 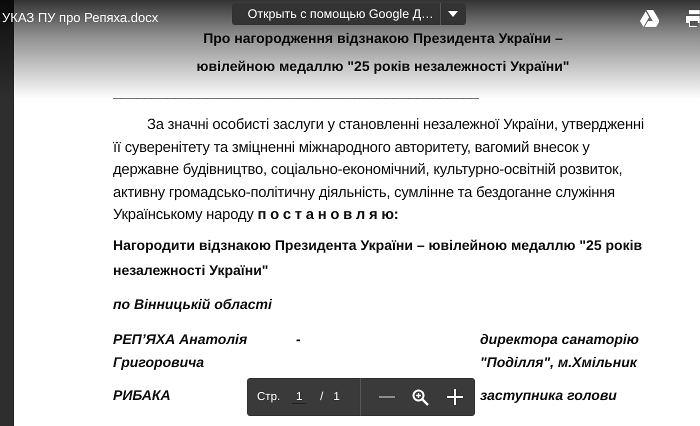 What do you see at coordinates (560, 351) in the screenshot?
I see `awardee-position: директора санаторію "Поділля", м.Хмільник` at bounding box center [560, 351].